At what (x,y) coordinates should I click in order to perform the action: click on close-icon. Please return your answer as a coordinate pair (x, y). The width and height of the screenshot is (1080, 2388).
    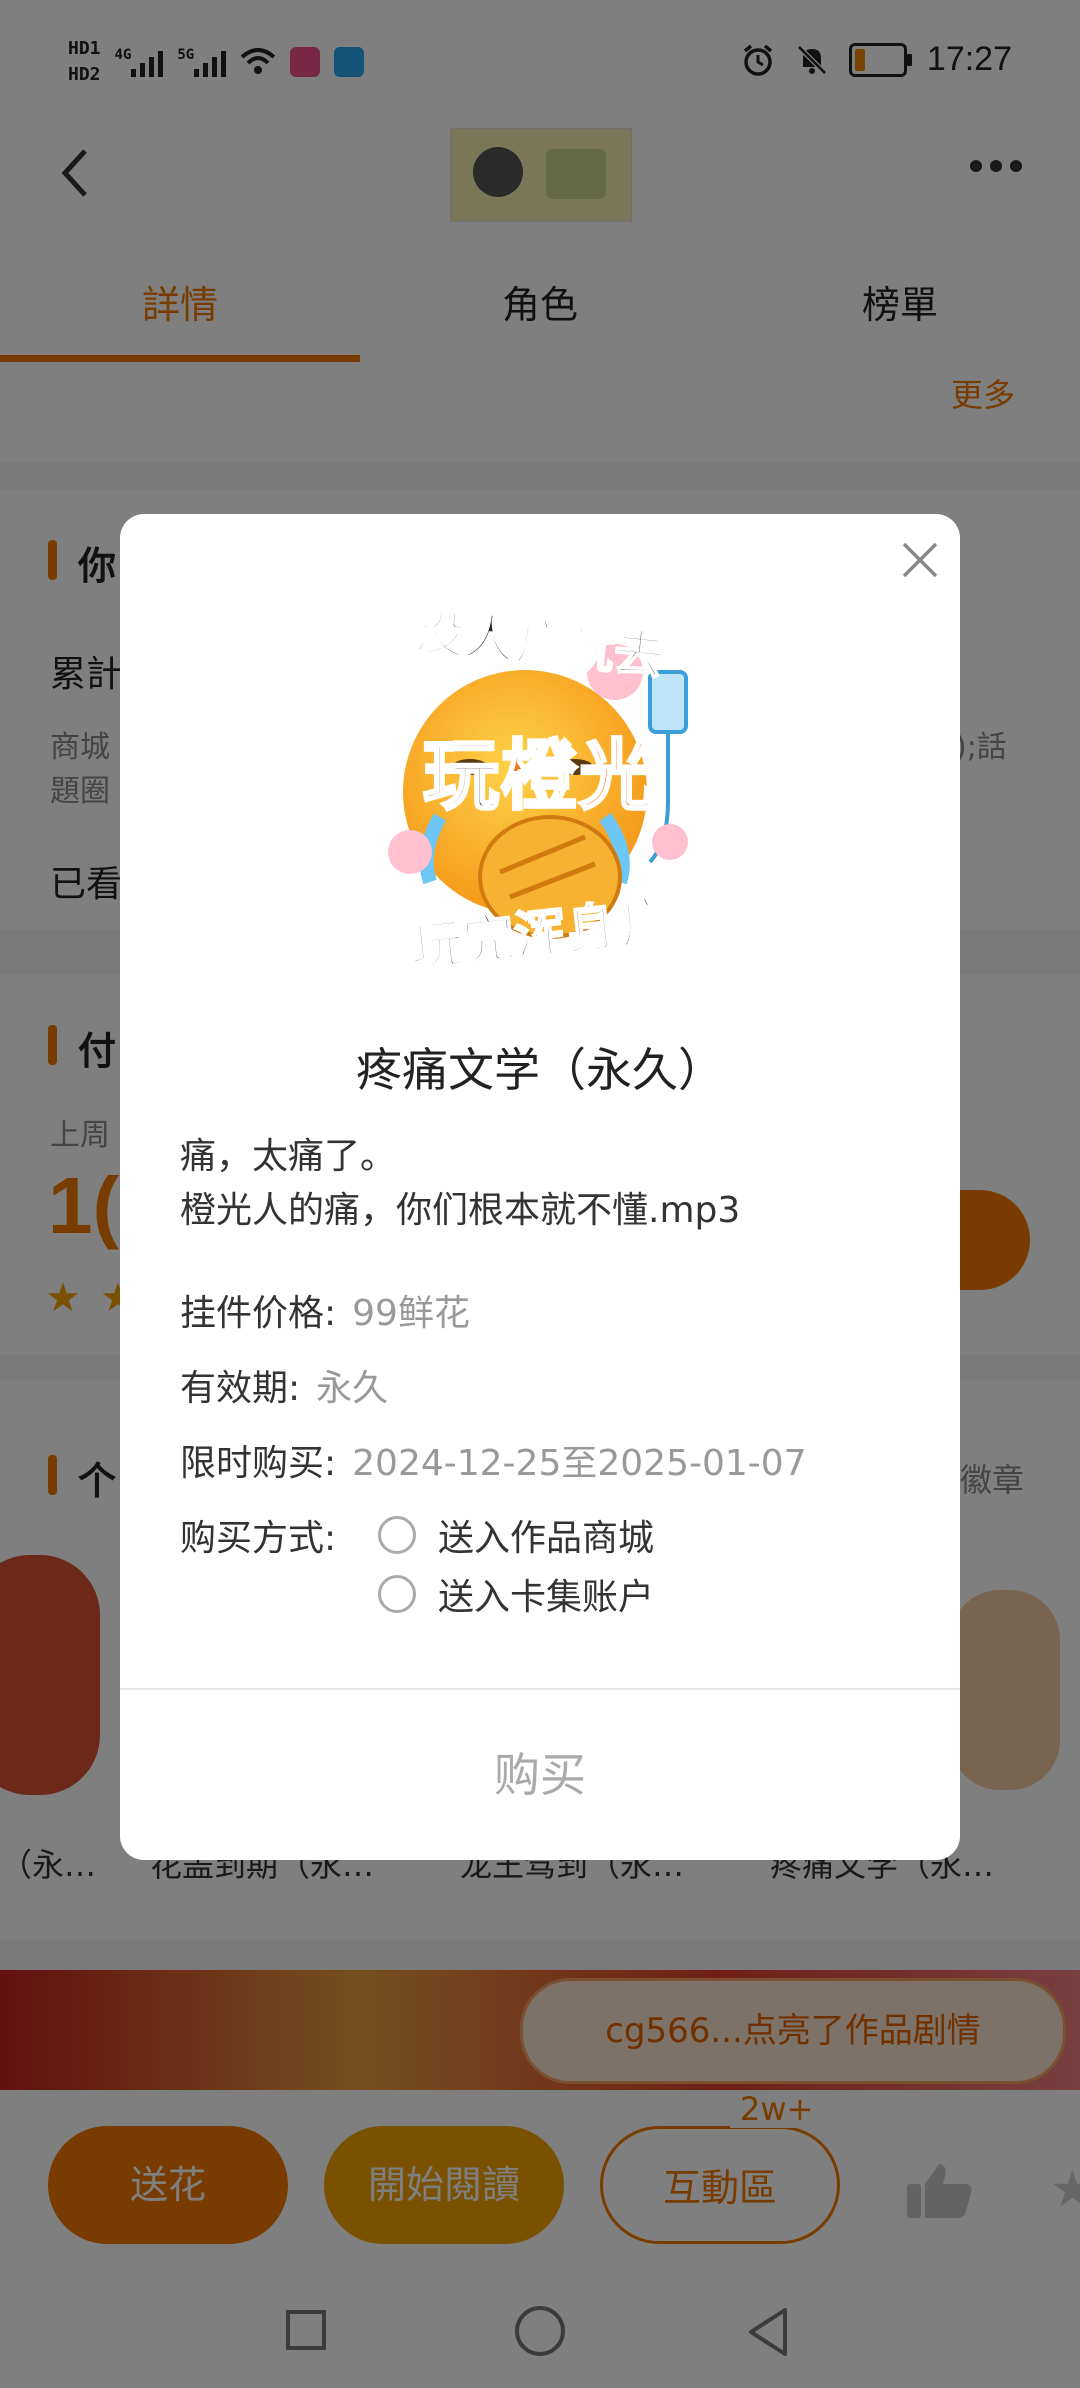
    Looking at the image, I should click on (920, 560).